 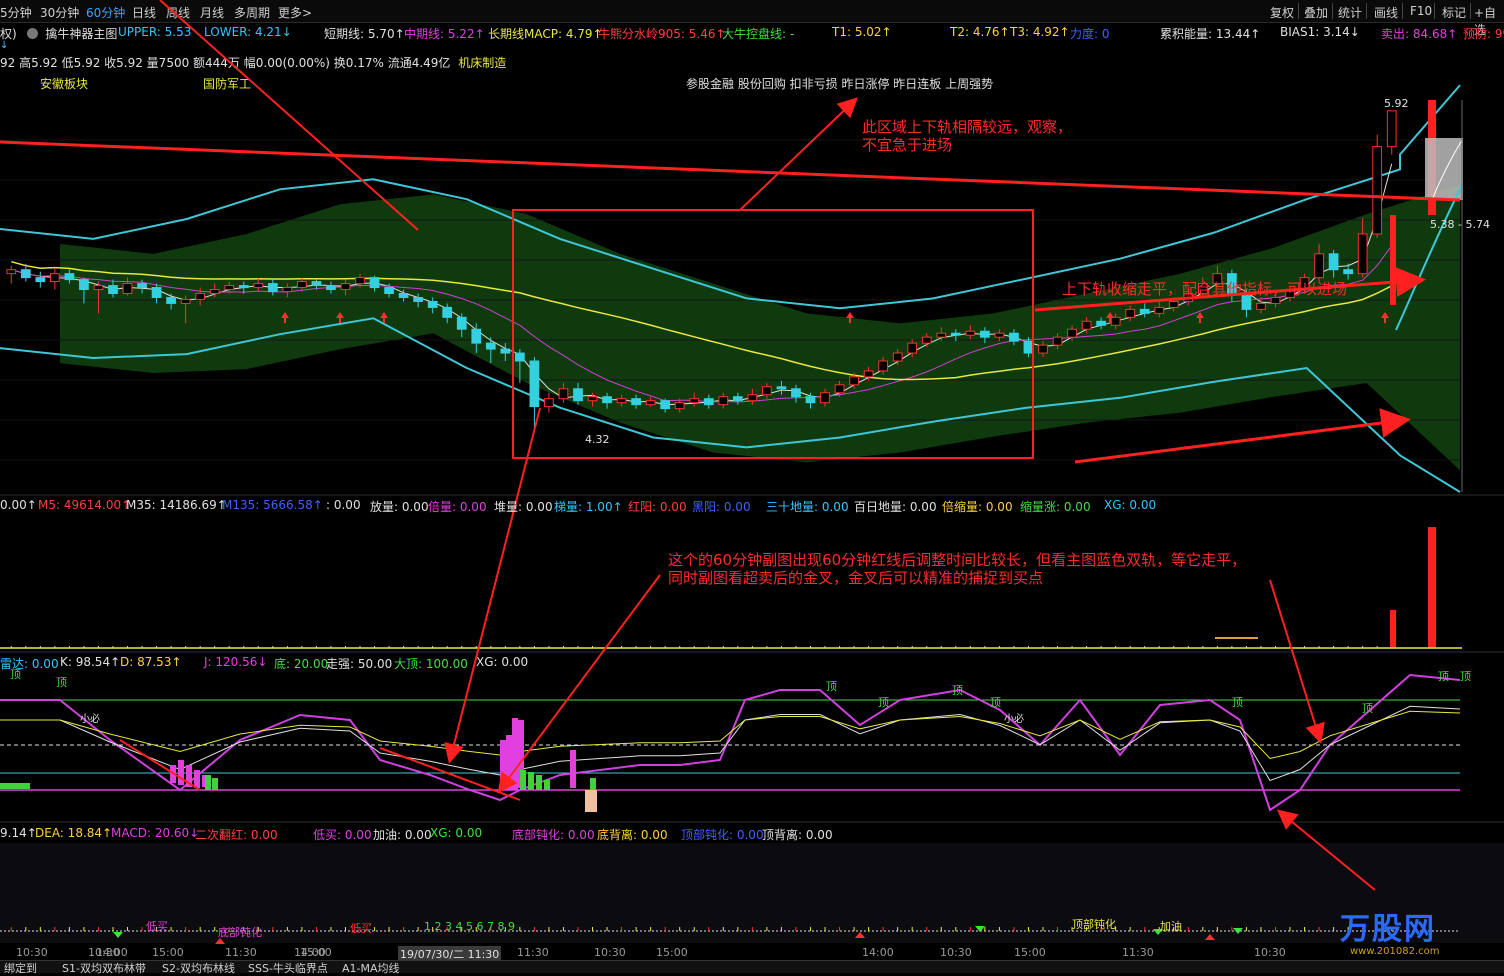 I want to click on macd-signal-label: 底部钝化, so click(x=240, y=932).